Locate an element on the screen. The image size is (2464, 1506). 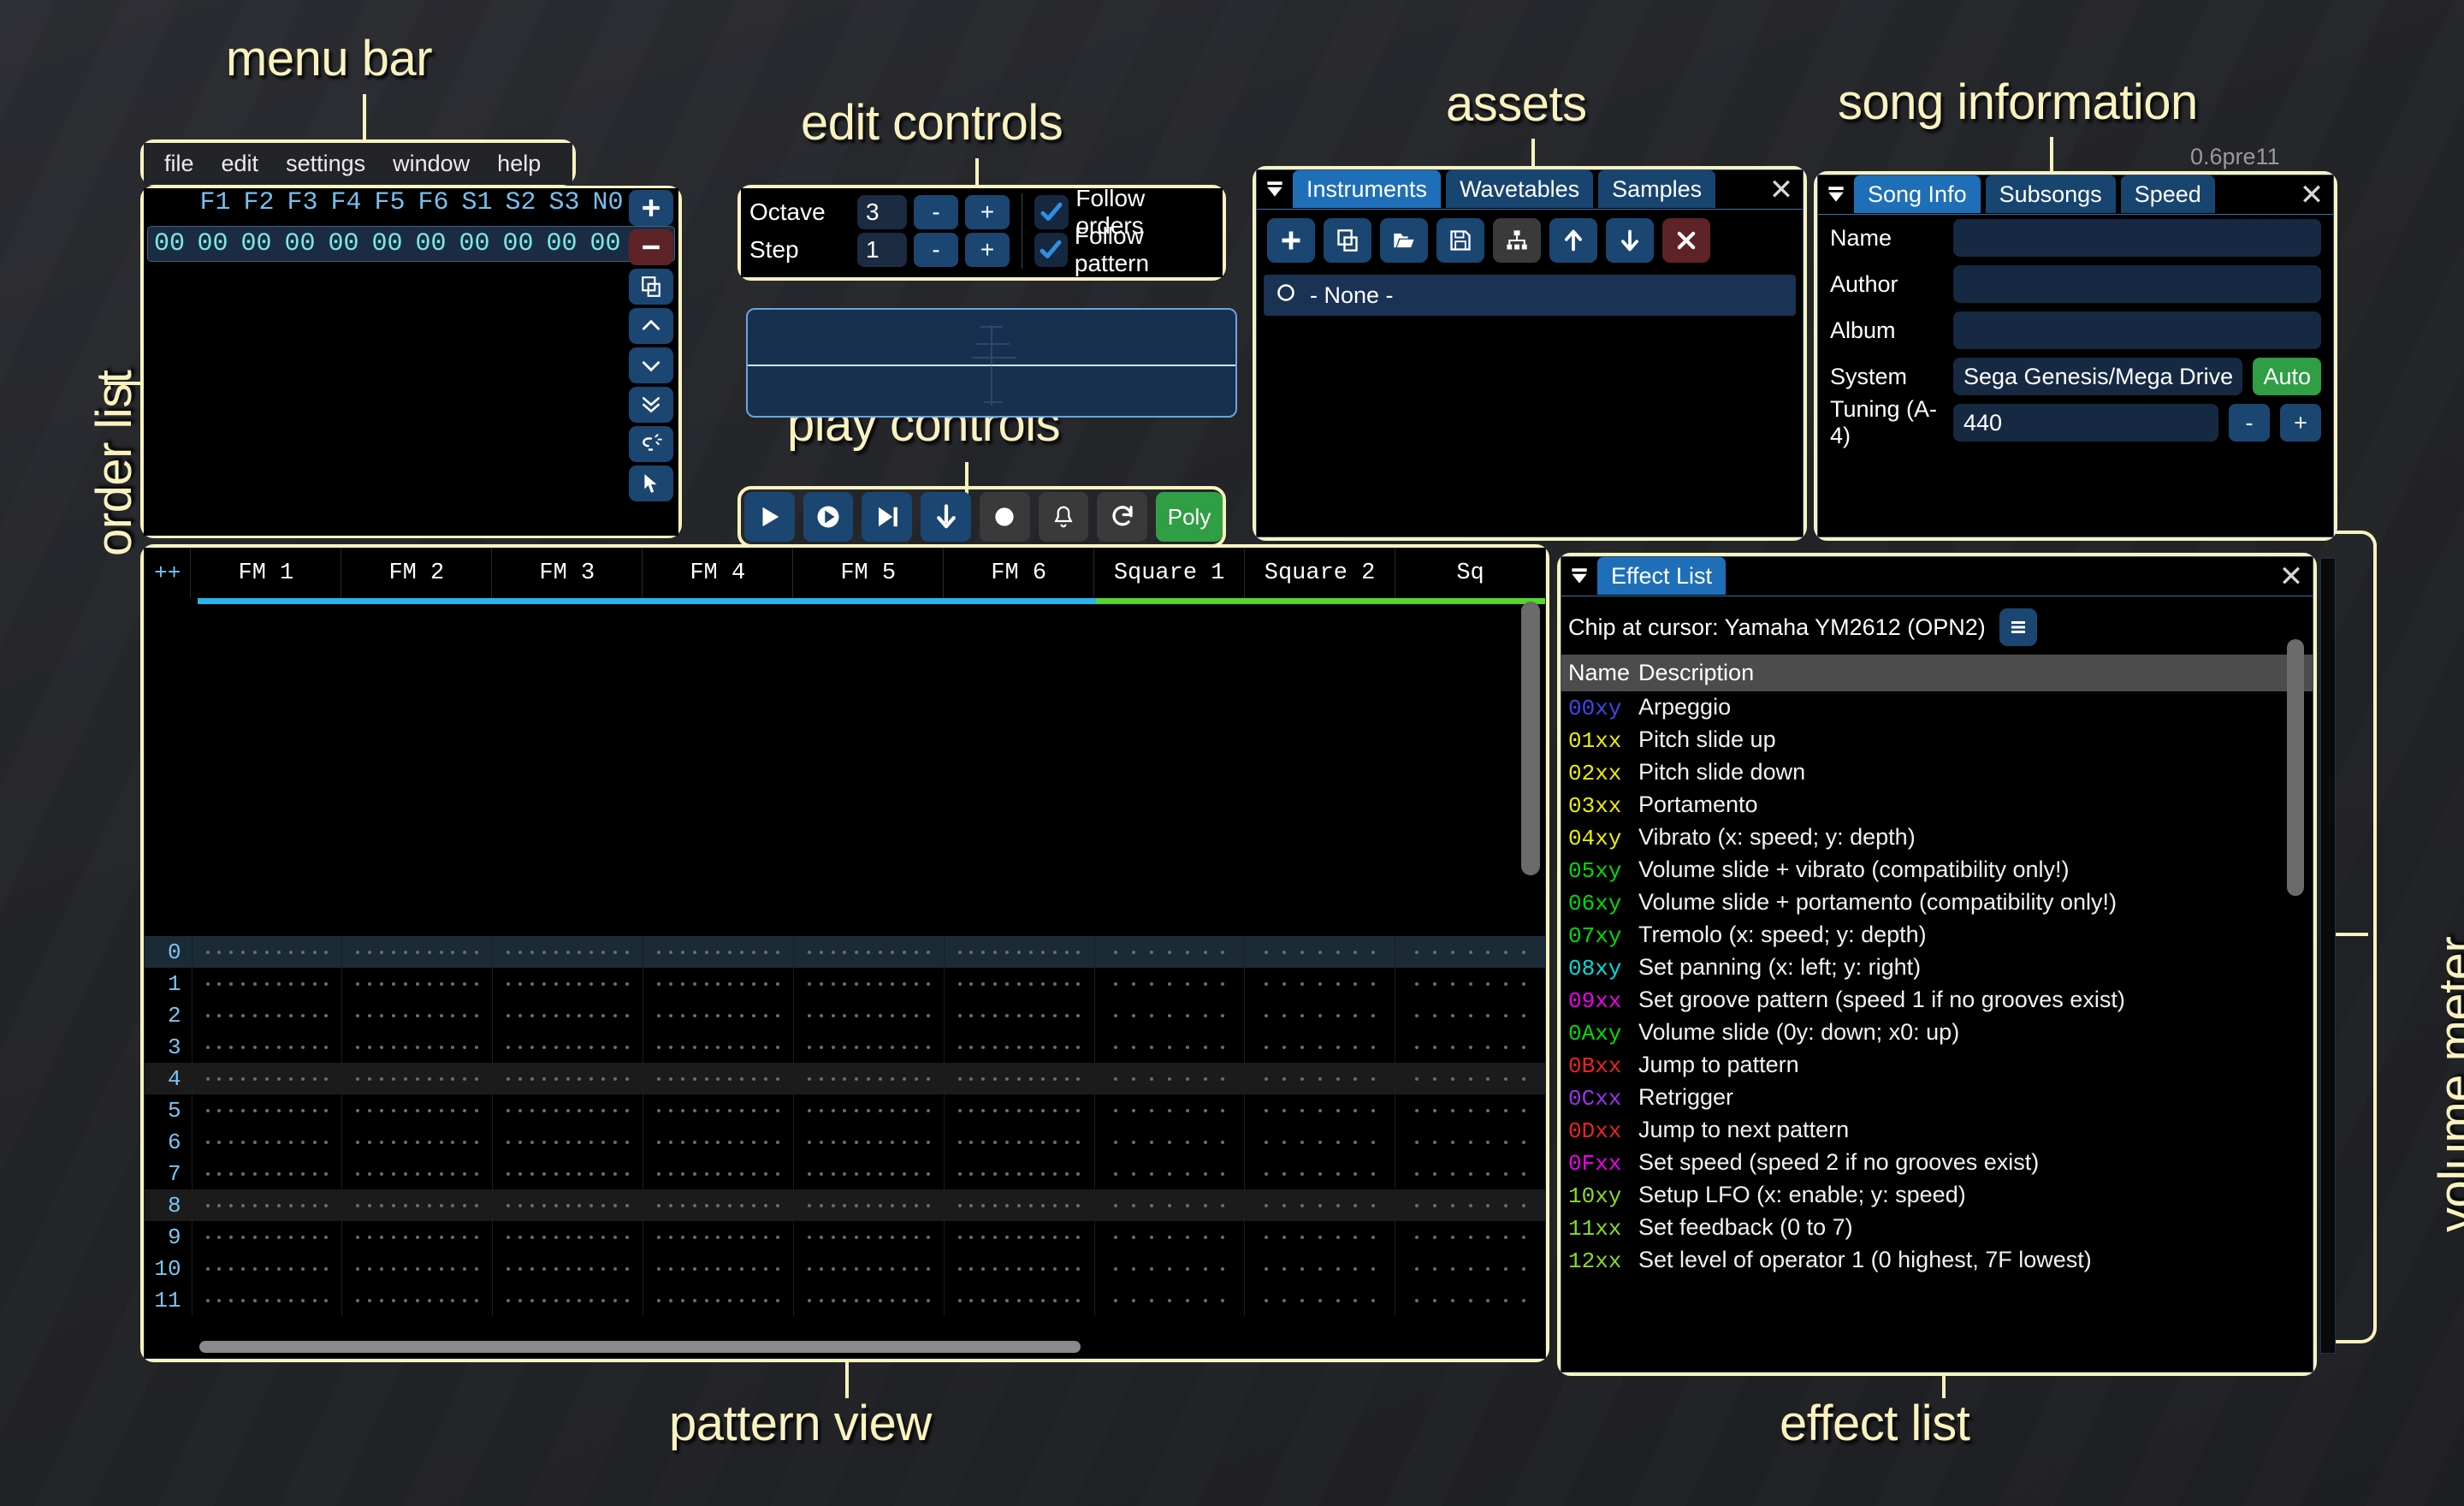
song-system-value: Sega Genesis/Mega Drive is located at coordinates (2098, 376).